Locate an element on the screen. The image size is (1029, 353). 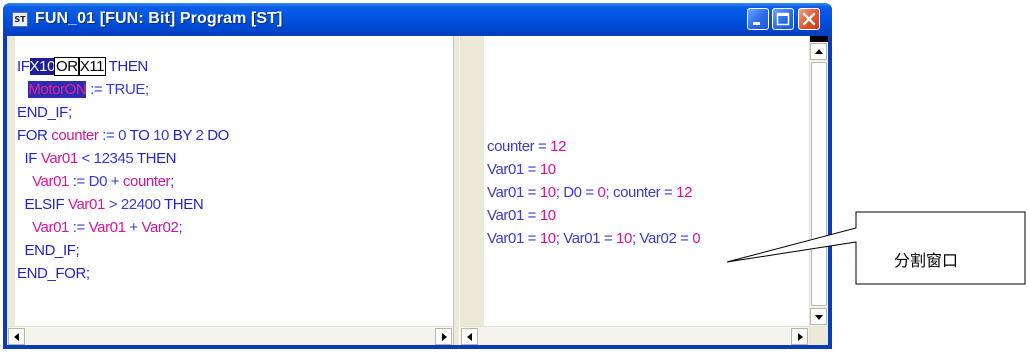
code-line-7: ELSIF Var01 > 22400 THEN is located at coordinates (110, 204).